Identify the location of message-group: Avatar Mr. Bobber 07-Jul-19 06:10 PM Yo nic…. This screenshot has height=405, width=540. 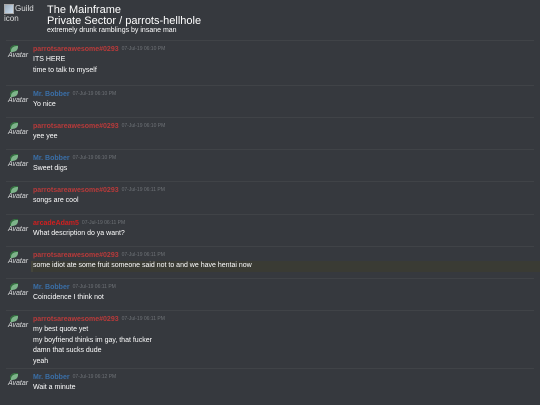
(270, 101).